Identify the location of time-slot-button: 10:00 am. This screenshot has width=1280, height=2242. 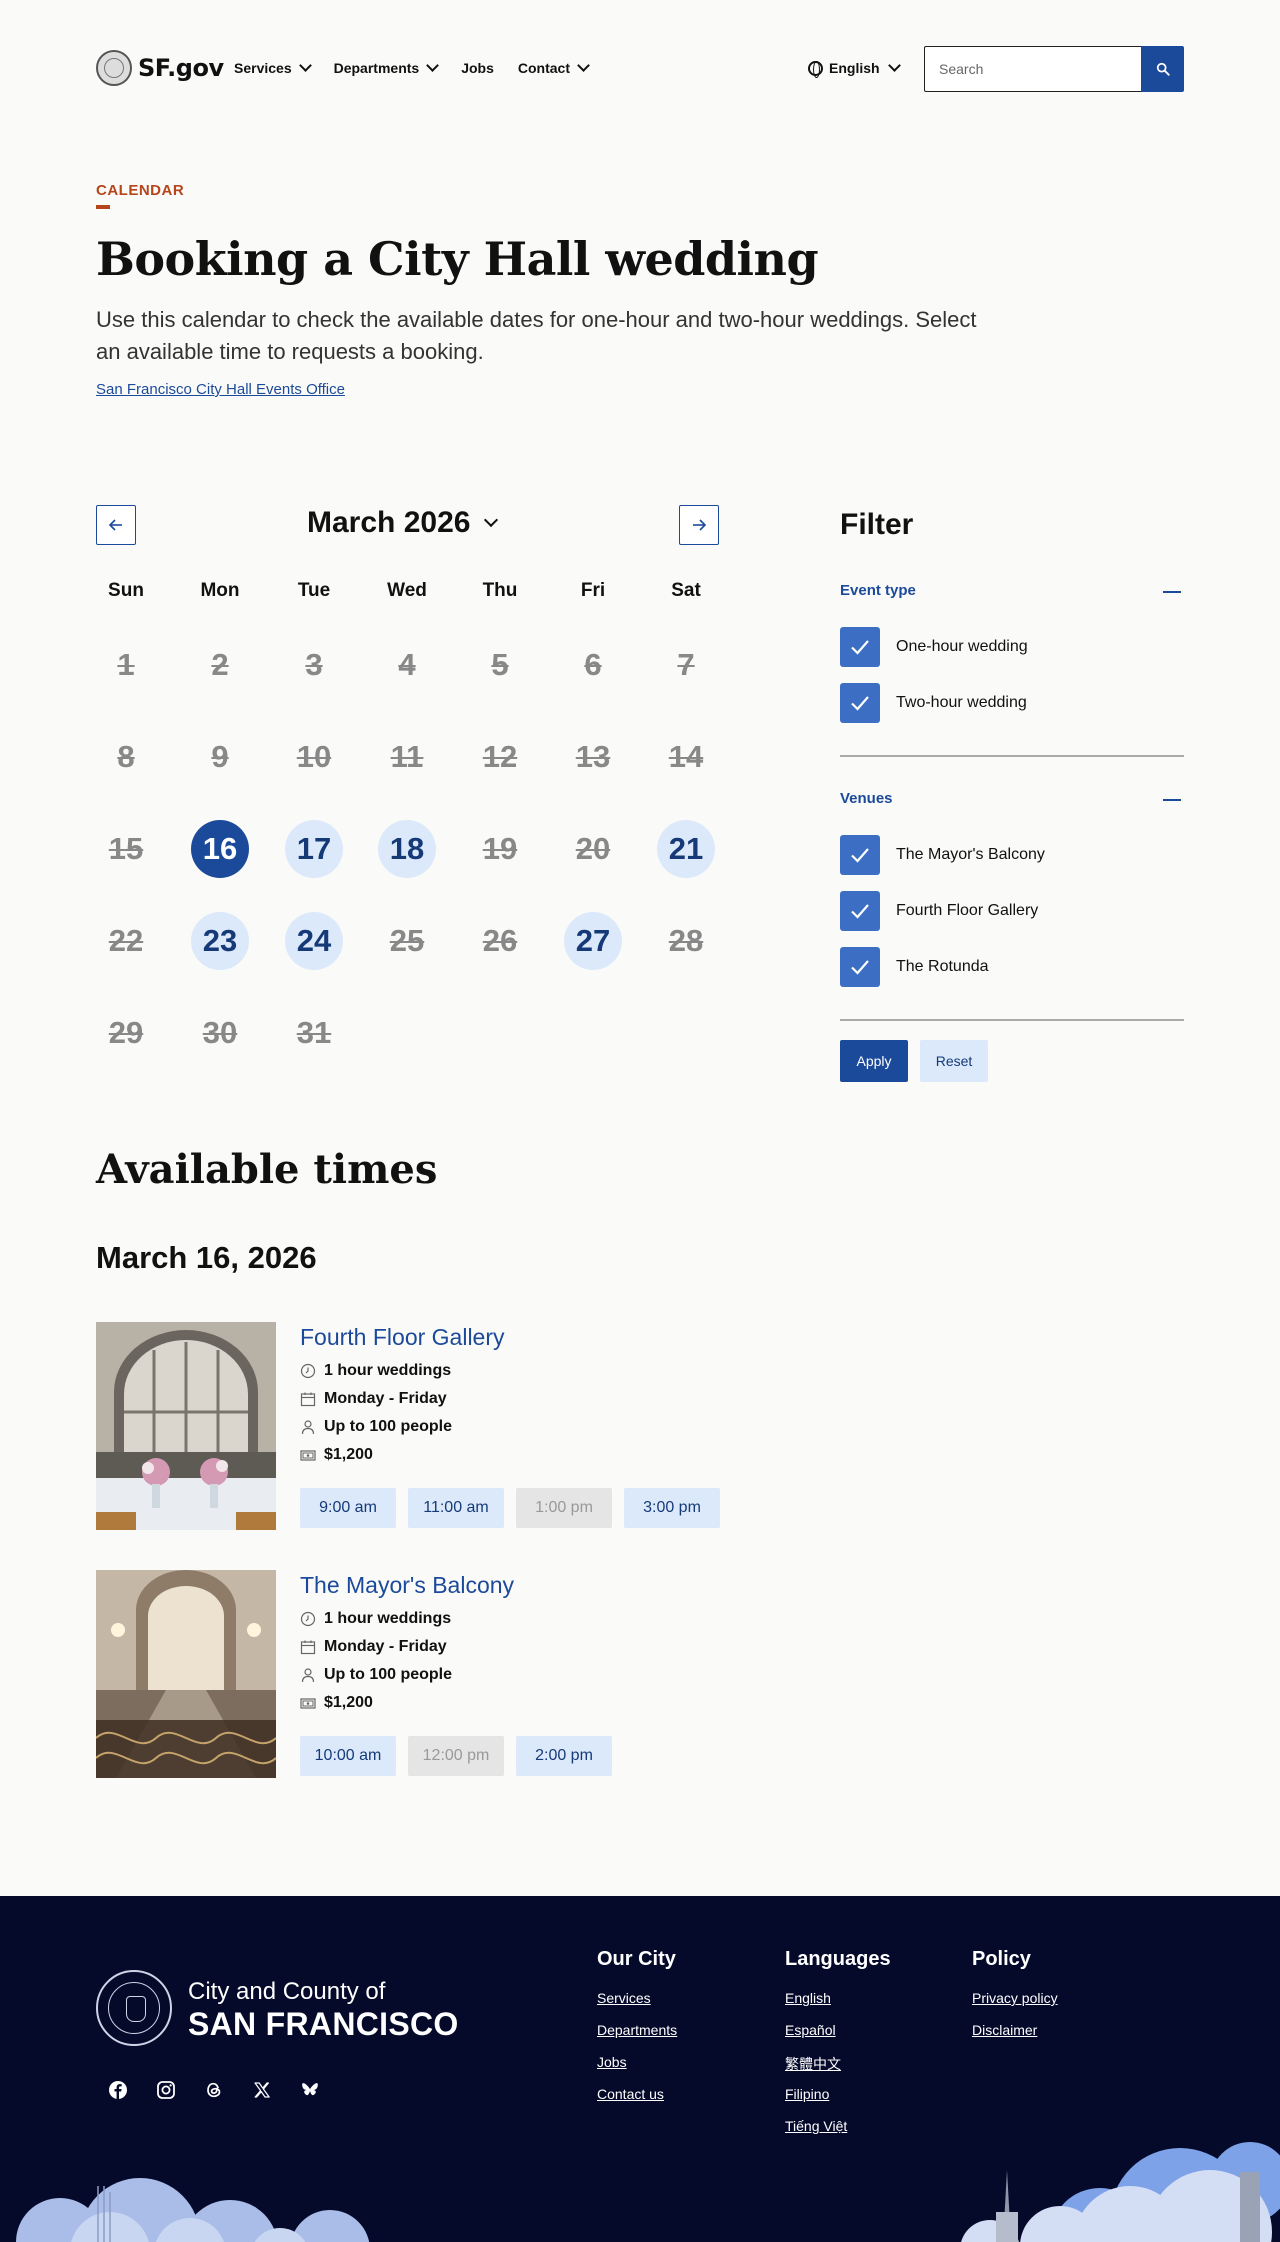
(348, 1756).